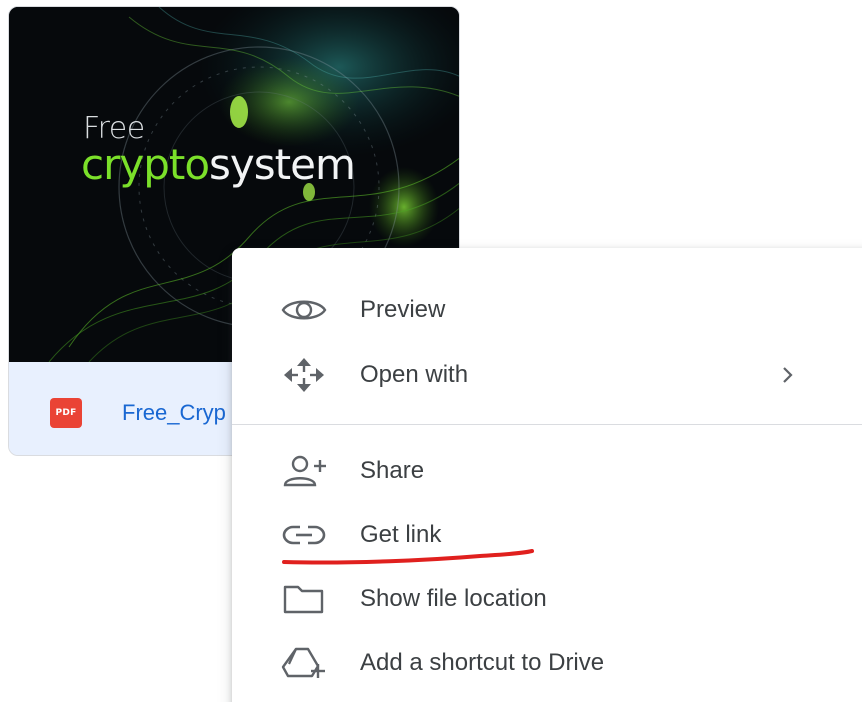 This screenshot has width=862, height=702. Describe the element at coordinates (547, 424) in the screenshot. I see `menu-divider` at that location.